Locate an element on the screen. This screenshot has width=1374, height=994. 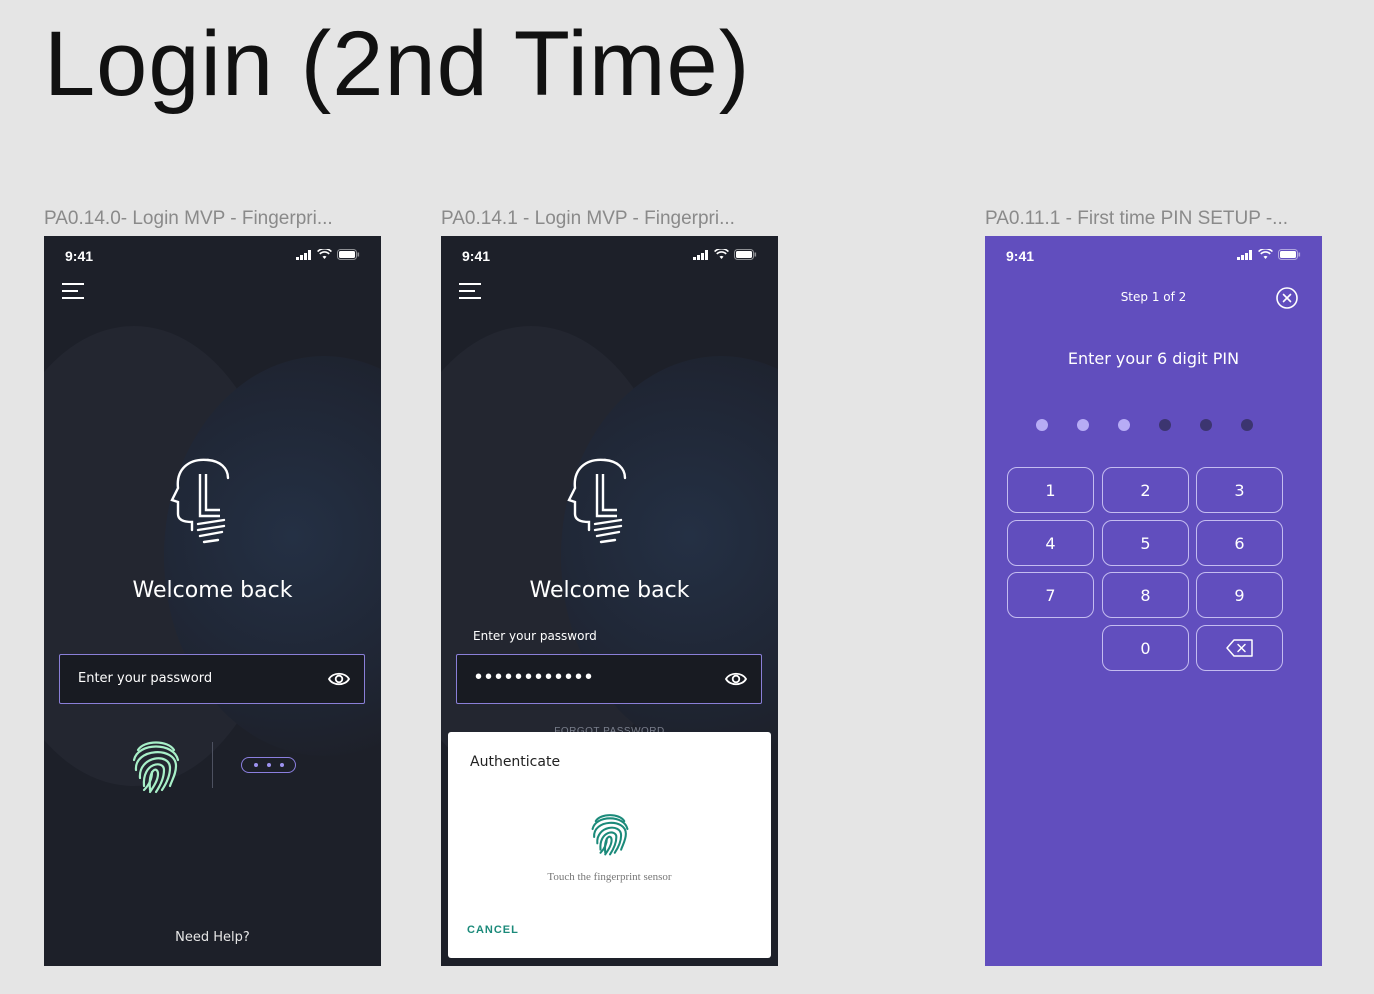
password-field: Enter your password is located at coordinates (212, 679).